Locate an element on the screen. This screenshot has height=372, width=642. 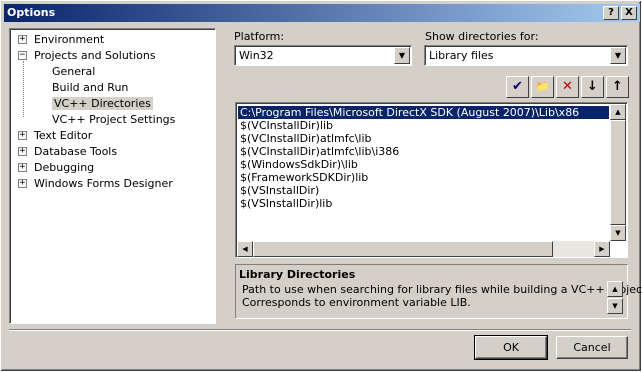
cancel-button: Cancel is located at coordinates (592, 347).